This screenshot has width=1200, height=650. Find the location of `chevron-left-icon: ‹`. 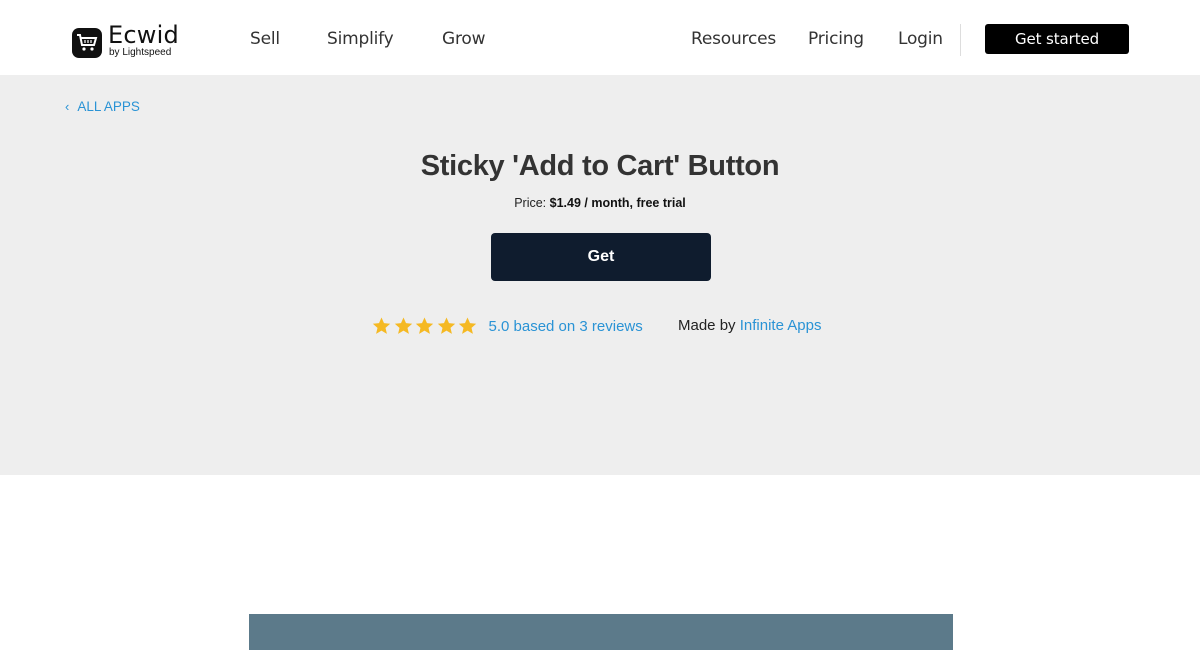

chevron-left-icon: ‹ is located at coordinates (67, 106).